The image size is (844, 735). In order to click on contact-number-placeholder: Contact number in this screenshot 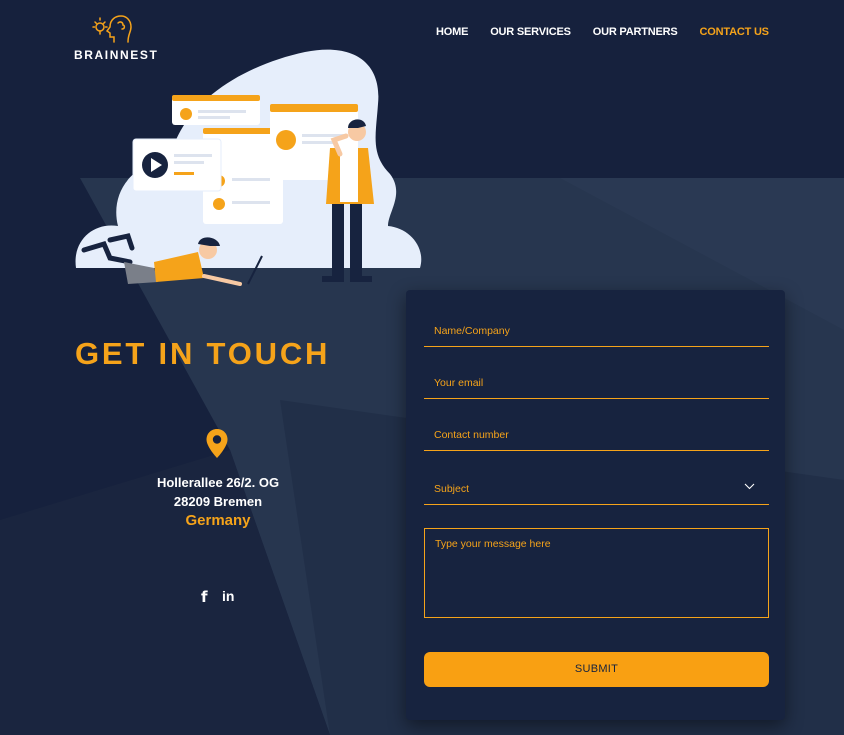, I will do `click(471, 435)`.